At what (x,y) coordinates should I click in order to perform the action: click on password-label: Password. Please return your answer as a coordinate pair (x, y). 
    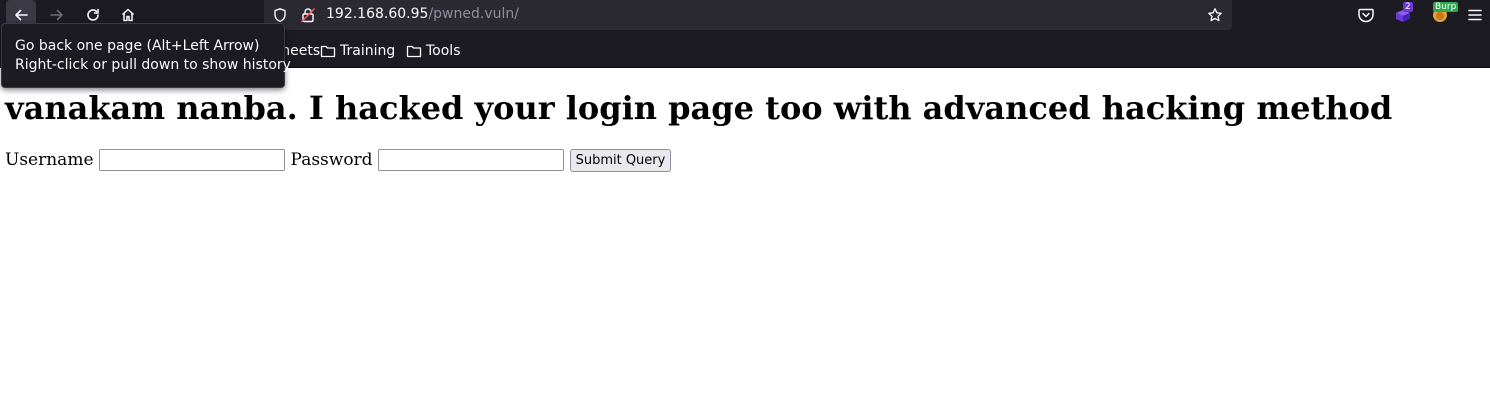
    Looking at the image, I should click on (331, 160).